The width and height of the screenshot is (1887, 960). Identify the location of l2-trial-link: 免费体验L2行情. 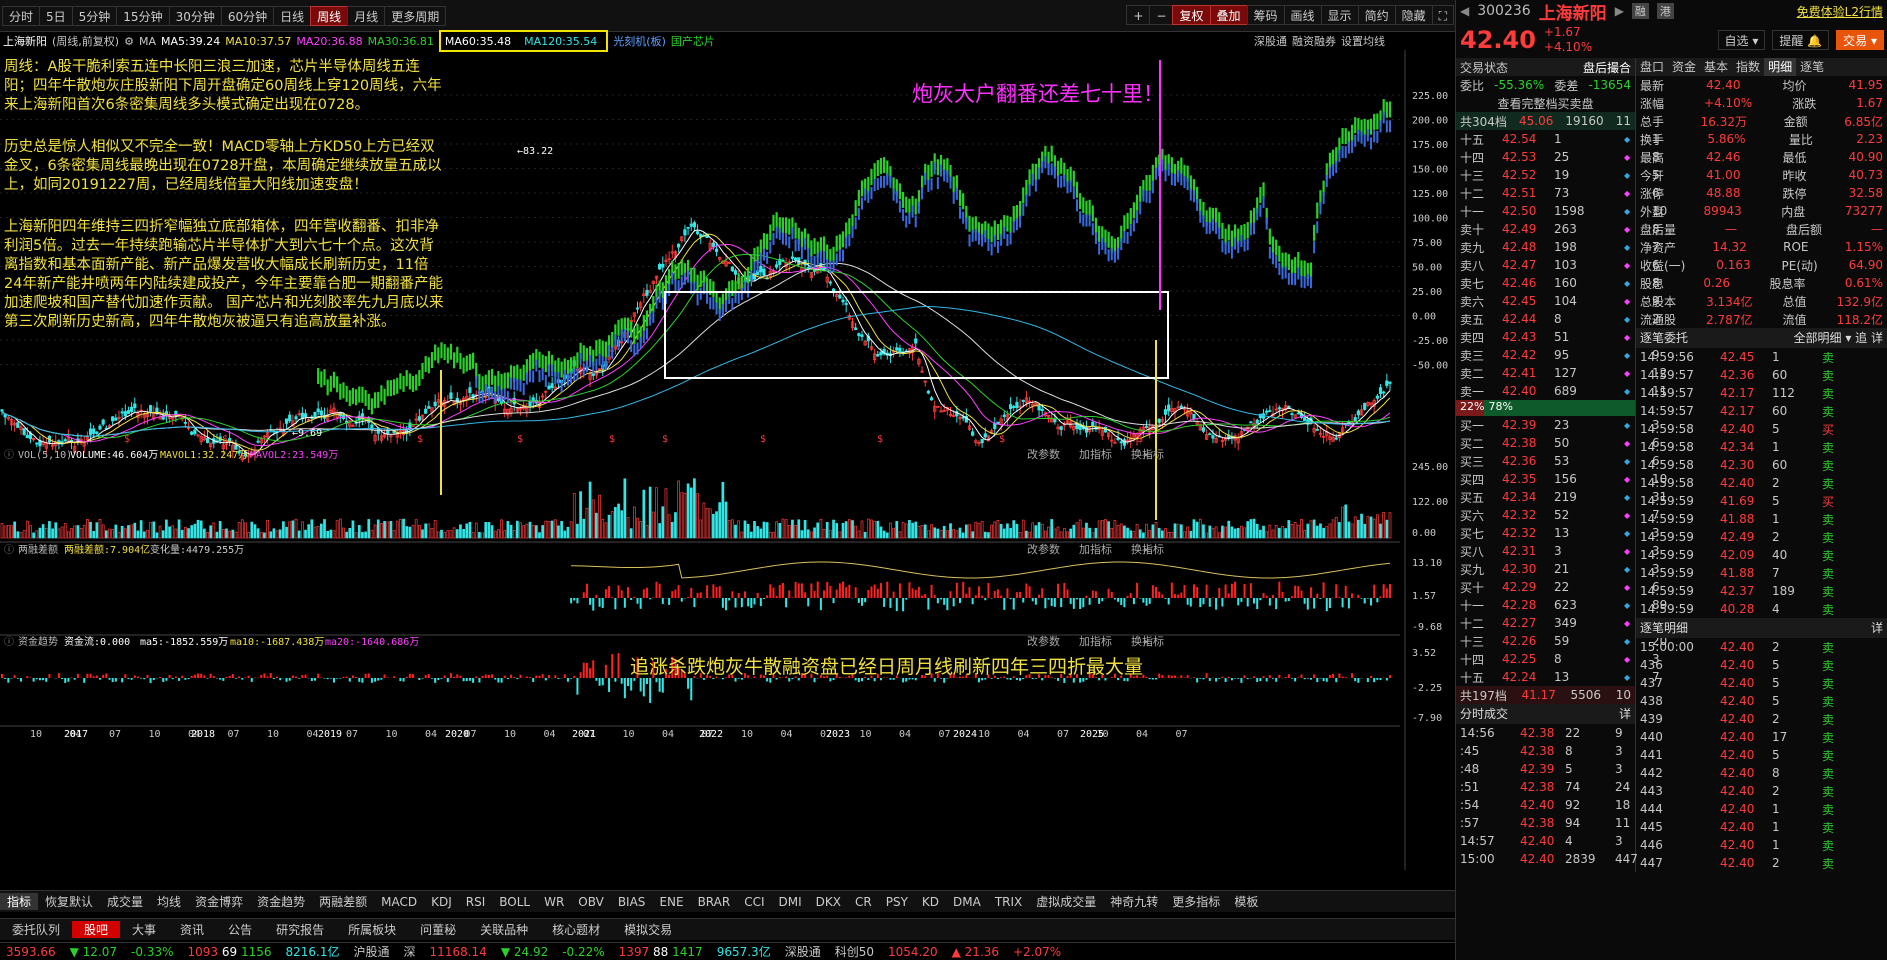
(1840, 11).